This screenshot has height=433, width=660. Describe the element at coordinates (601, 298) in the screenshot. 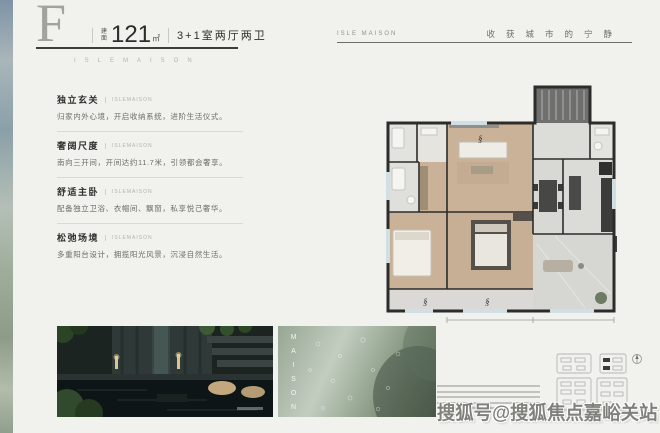

I see `plant` at that location.